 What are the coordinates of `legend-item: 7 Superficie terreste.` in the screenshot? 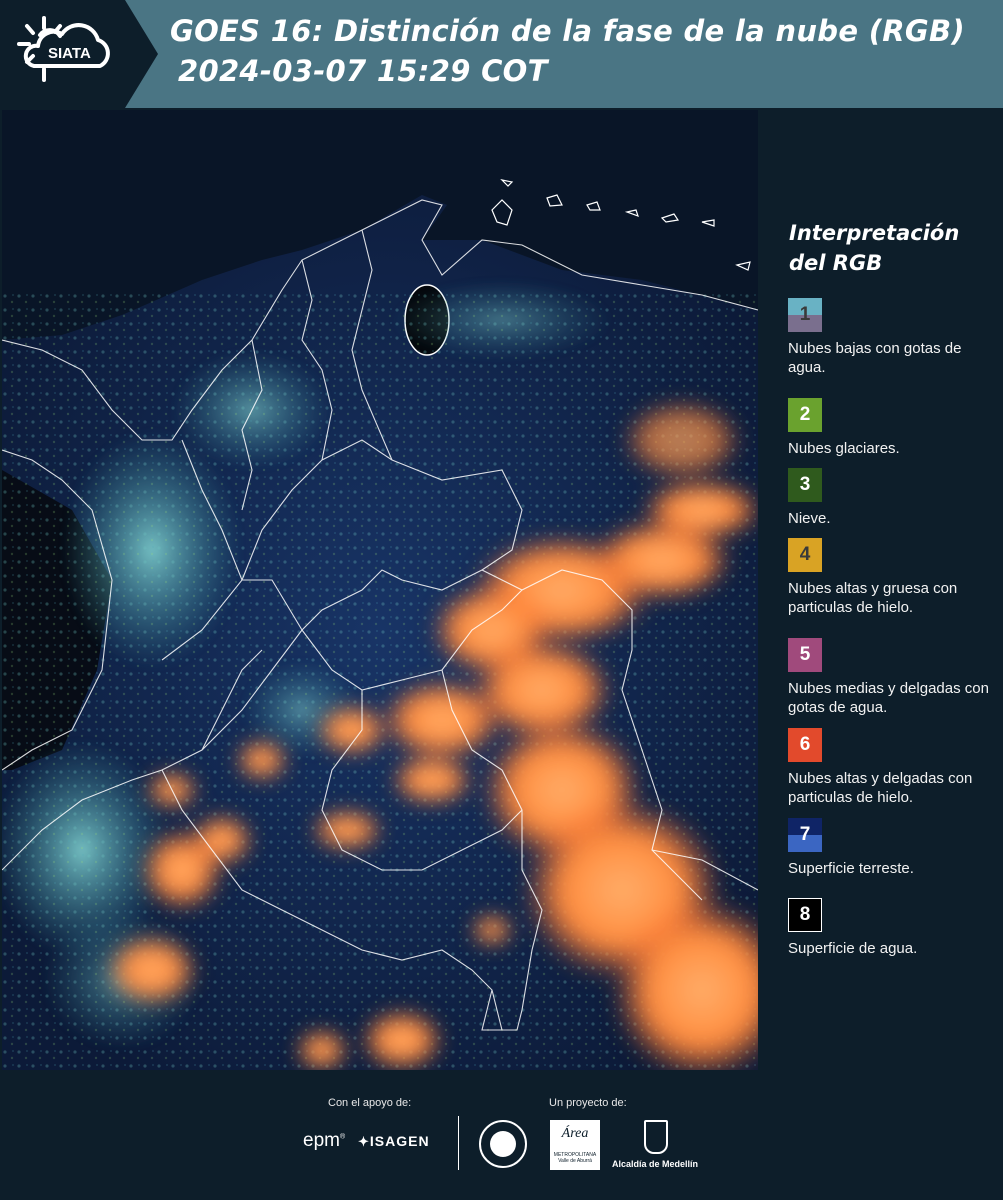 It's located at (894, 848).